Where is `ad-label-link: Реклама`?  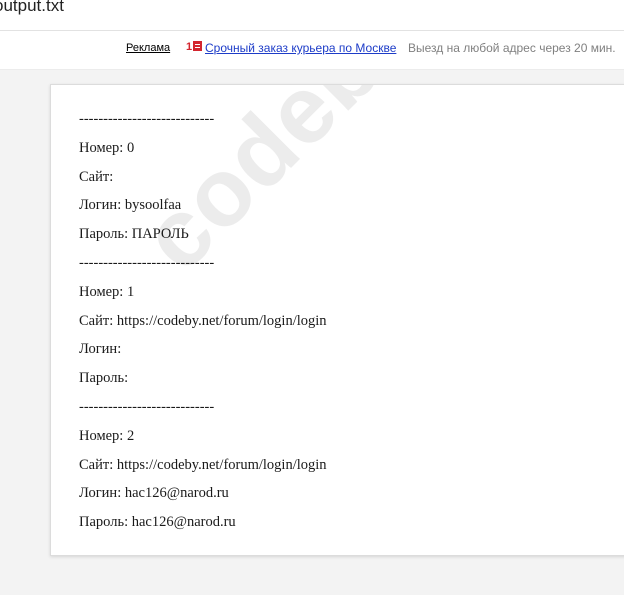
ad-label-link: Реклама is located at coordinates (148, 48).